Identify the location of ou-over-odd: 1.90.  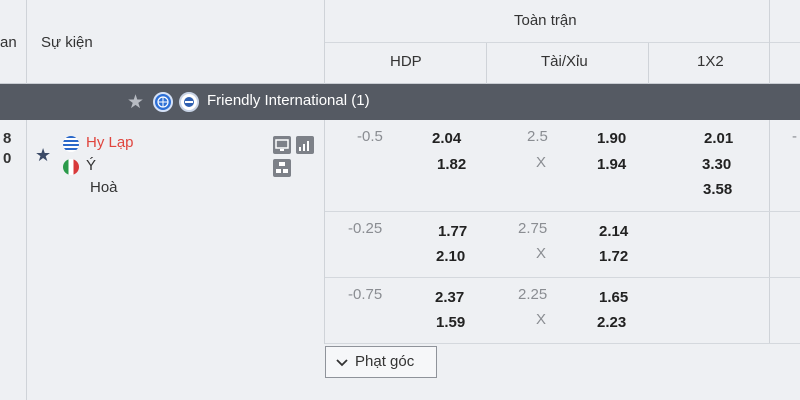
(611, 138).